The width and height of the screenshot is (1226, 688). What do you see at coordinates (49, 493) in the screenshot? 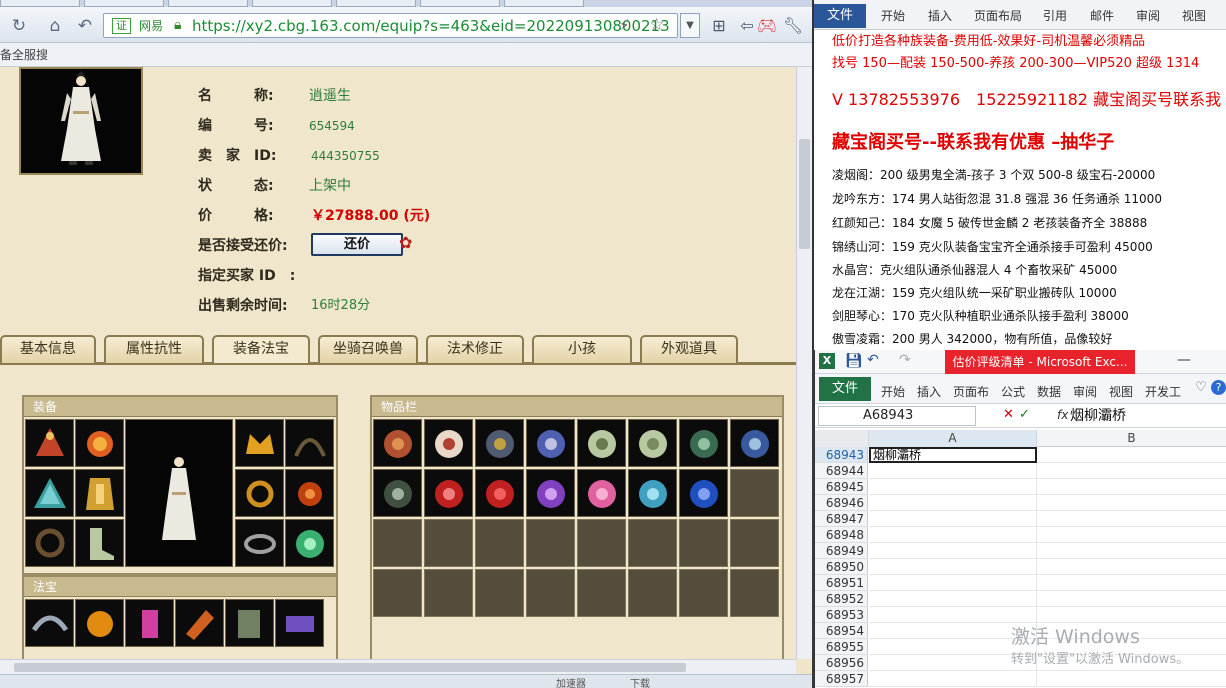
I see `equip-slot-weapon` at bounding box center [49, 493].